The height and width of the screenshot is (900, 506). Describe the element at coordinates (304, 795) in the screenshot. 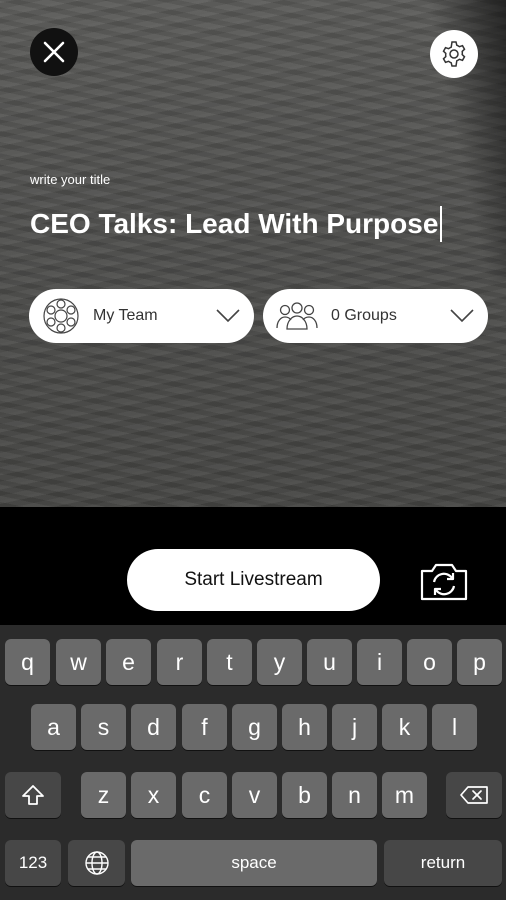

I see `key-b: b` at that location.